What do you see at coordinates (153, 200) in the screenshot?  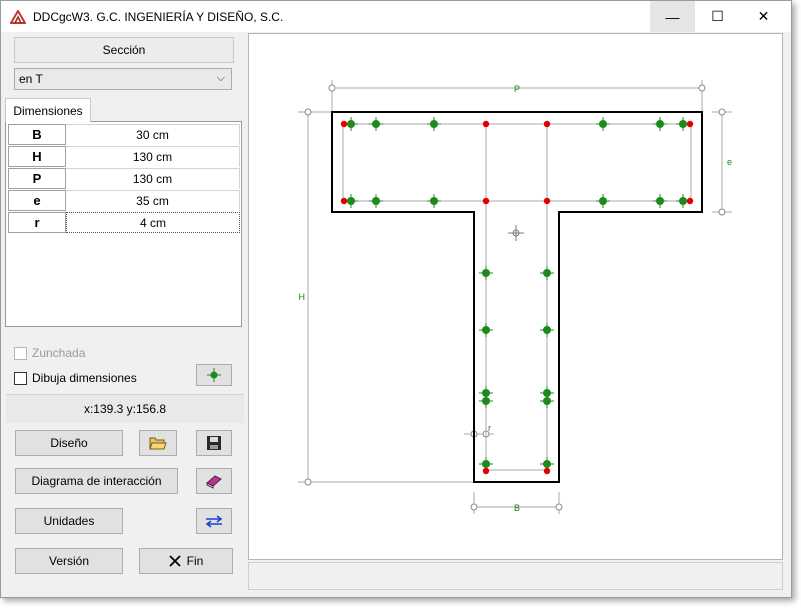 I see `dimension-value-e: 35 cm` at bounding box center [153, 200].